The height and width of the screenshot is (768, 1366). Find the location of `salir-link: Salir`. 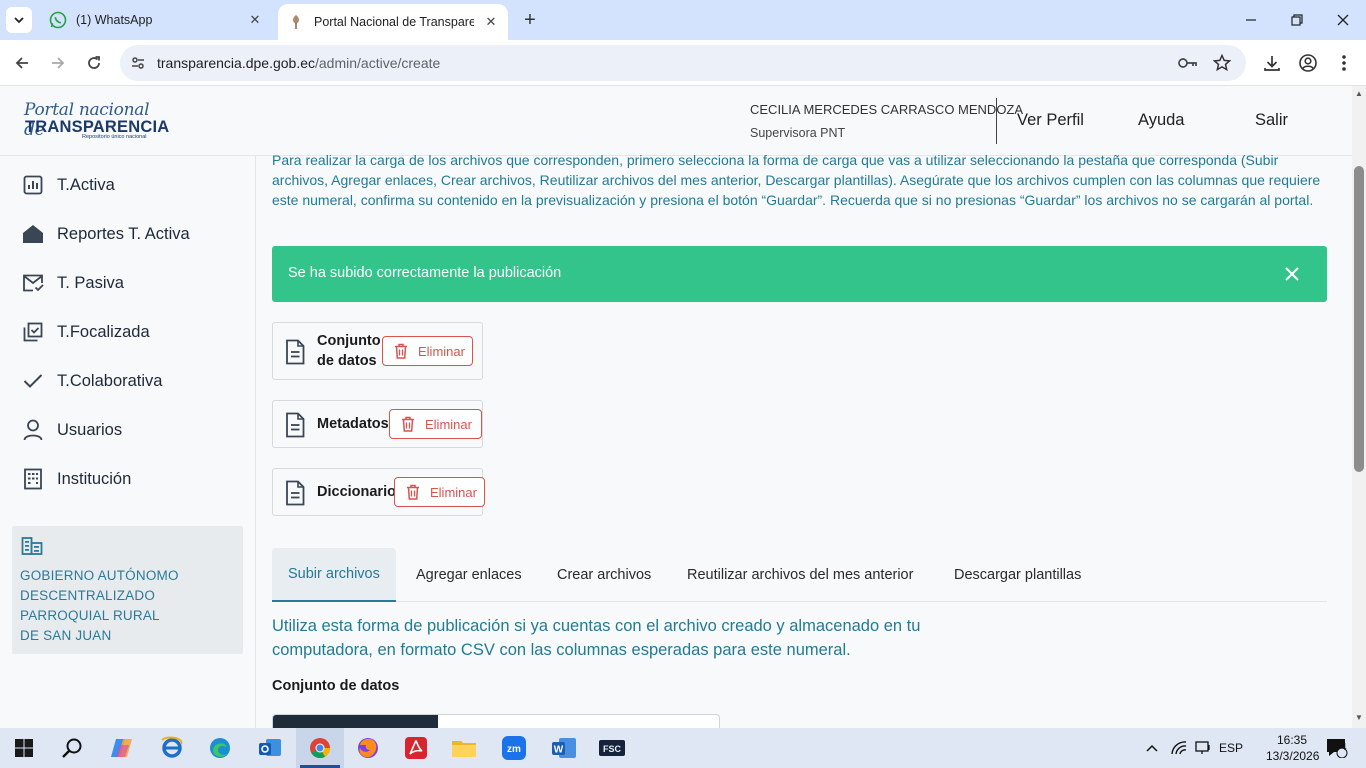

salir-link: Salir is located at coordinates (1271, 120).